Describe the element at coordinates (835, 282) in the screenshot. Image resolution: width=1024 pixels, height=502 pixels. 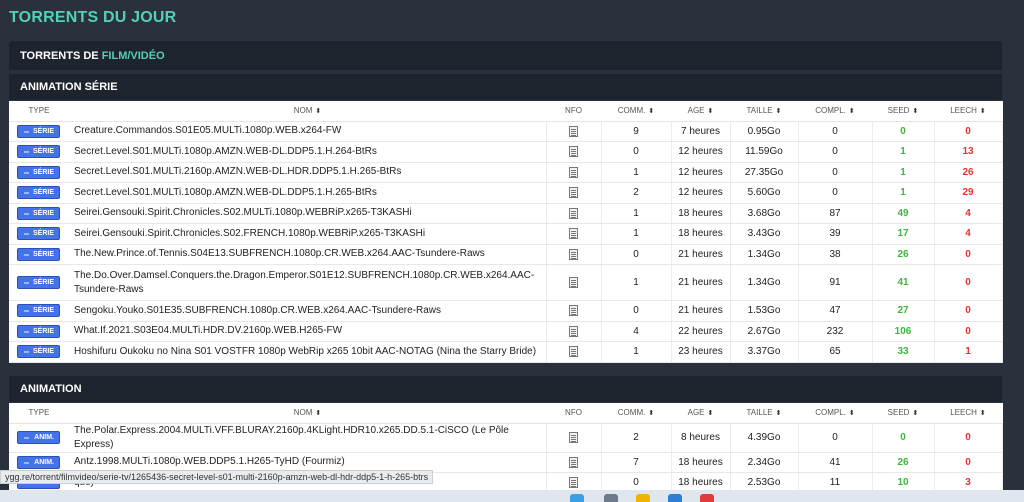
I see `completed-count: 91` at that location.